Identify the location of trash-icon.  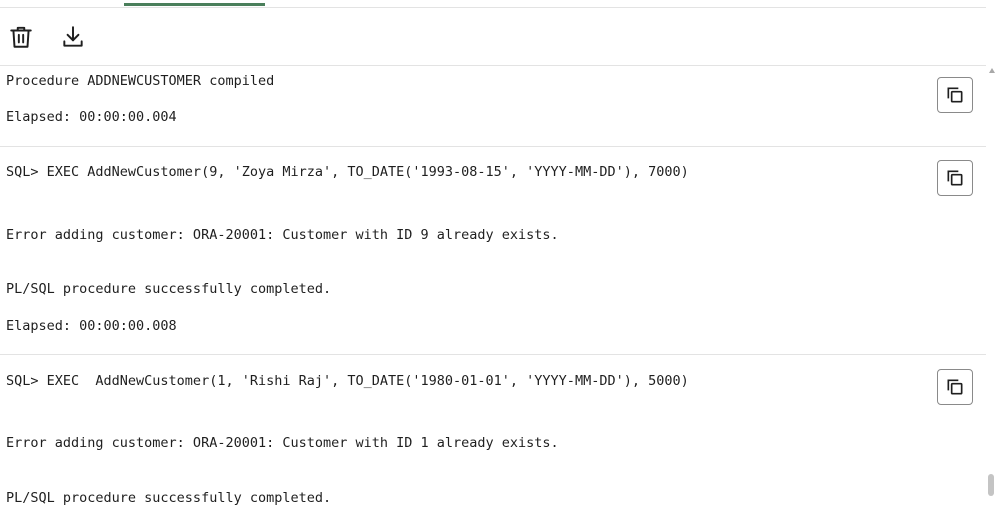
(21, 37).